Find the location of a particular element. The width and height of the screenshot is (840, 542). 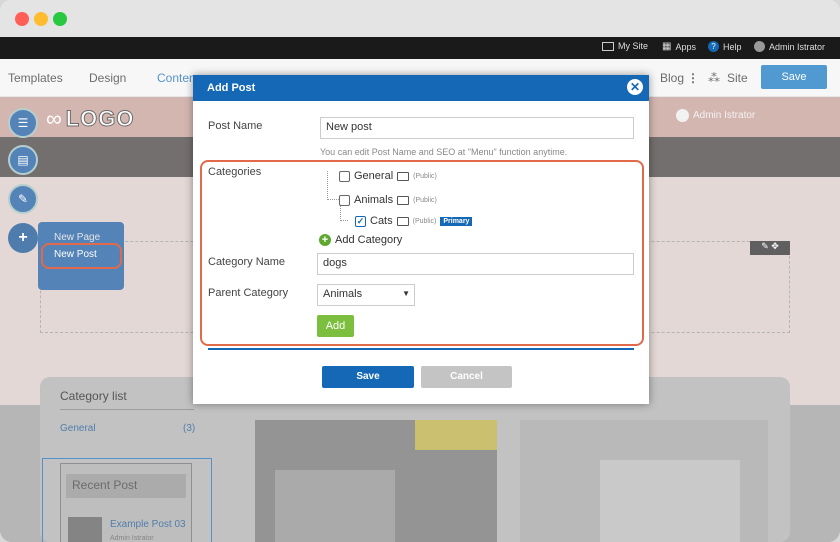

my-site-link: My Site is located at coordinates (625, 46).